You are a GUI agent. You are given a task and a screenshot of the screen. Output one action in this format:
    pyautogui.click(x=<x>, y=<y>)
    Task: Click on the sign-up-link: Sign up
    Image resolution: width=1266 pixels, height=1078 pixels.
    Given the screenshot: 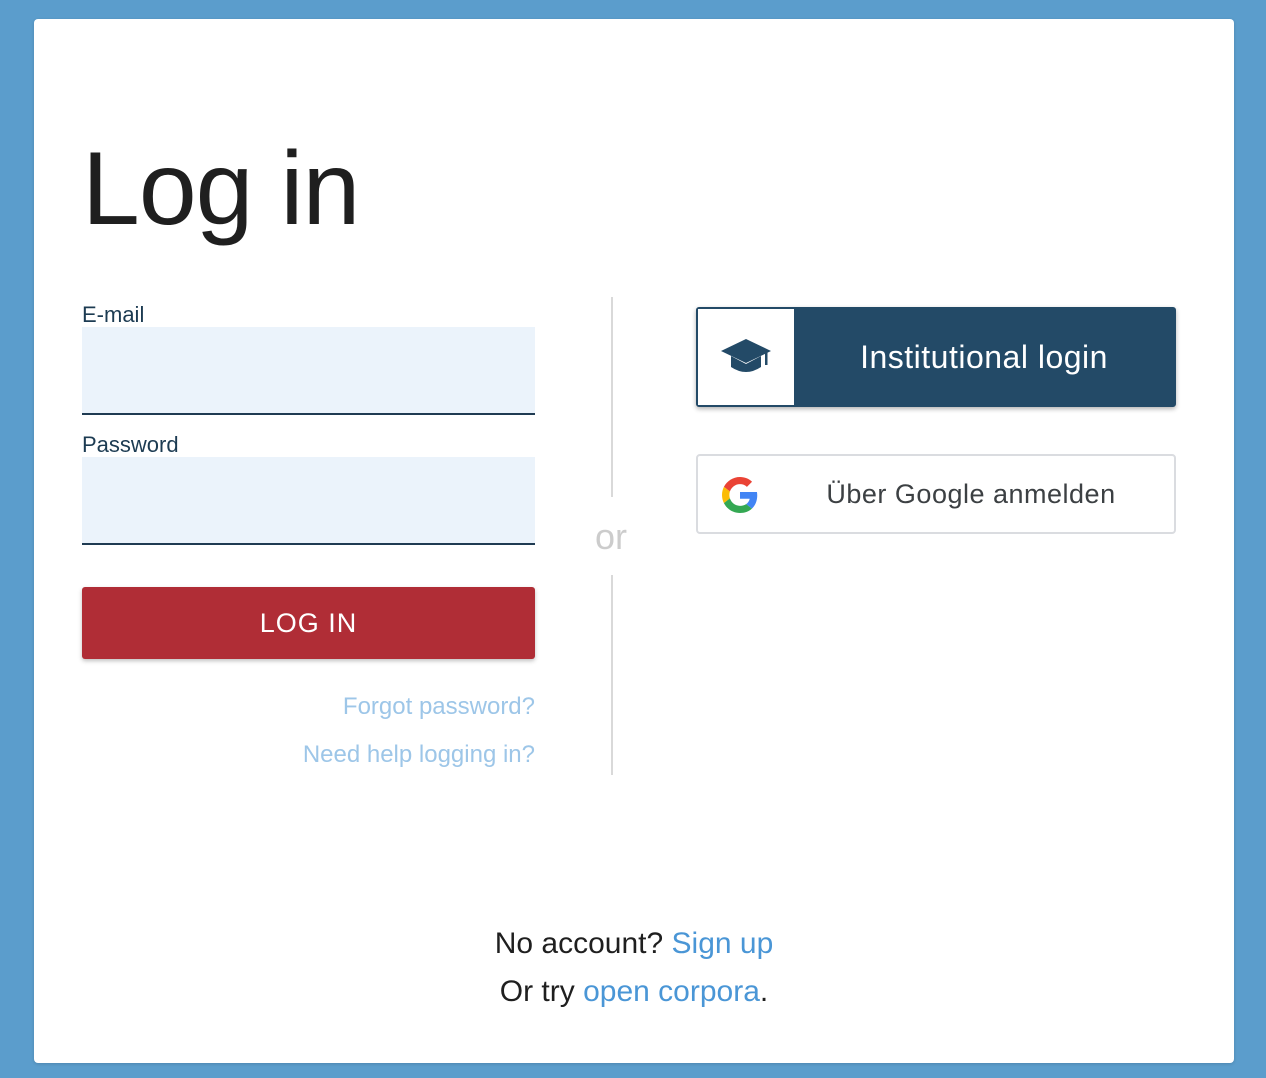 What is the action you would take?
    pyautogui.click(x=723, y=943)
    